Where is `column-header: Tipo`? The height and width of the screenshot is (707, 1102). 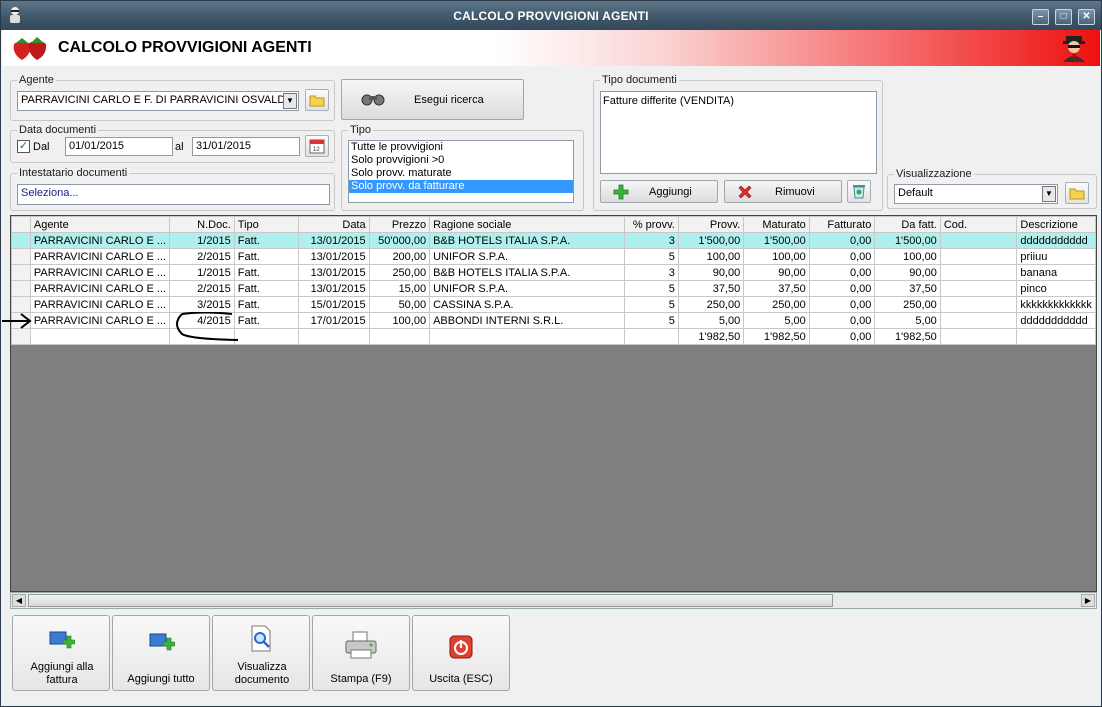
column-header: Tipo is located at coordinates (266, 224).